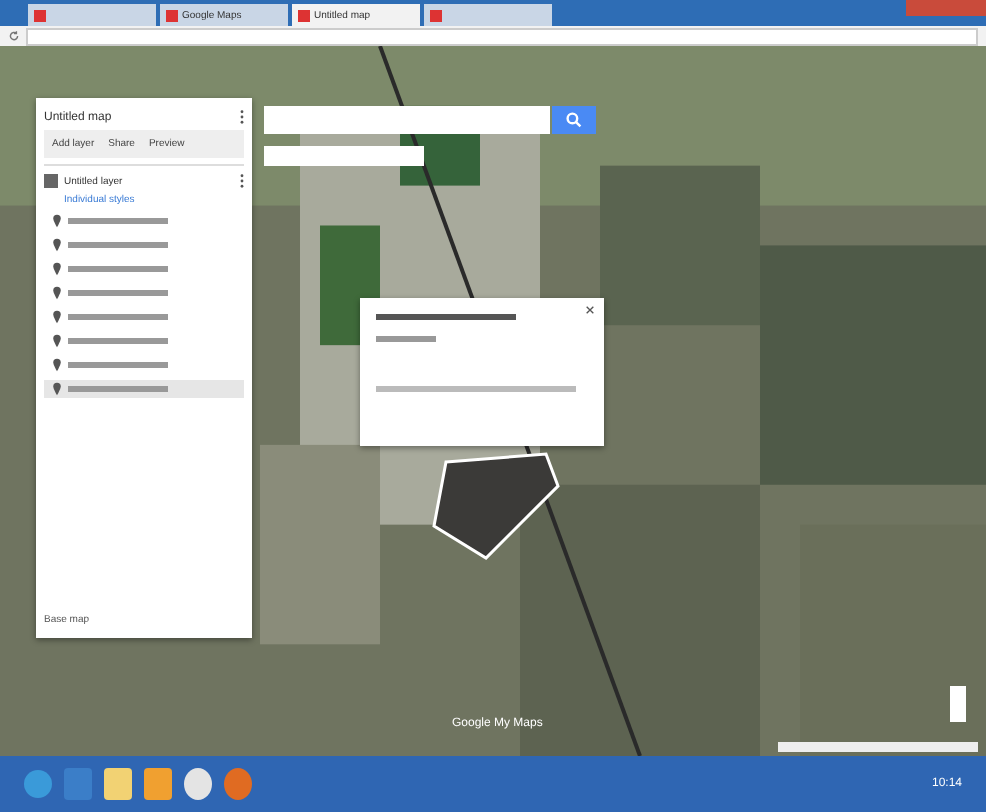 The height and width of the screenshot is (812, 986). What do you see at coordinates (590, 310) in the screenshot?
I see `close-icon` at bounding box center [590, 310].